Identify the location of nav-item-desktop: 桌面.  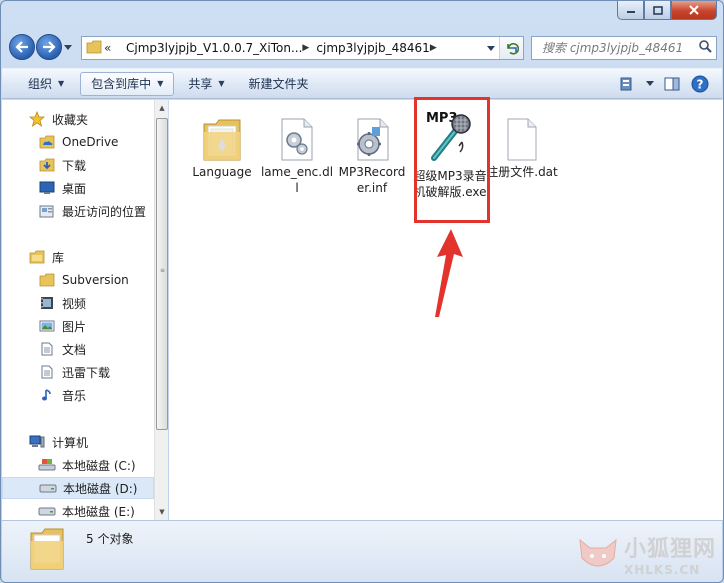
(78, 188).